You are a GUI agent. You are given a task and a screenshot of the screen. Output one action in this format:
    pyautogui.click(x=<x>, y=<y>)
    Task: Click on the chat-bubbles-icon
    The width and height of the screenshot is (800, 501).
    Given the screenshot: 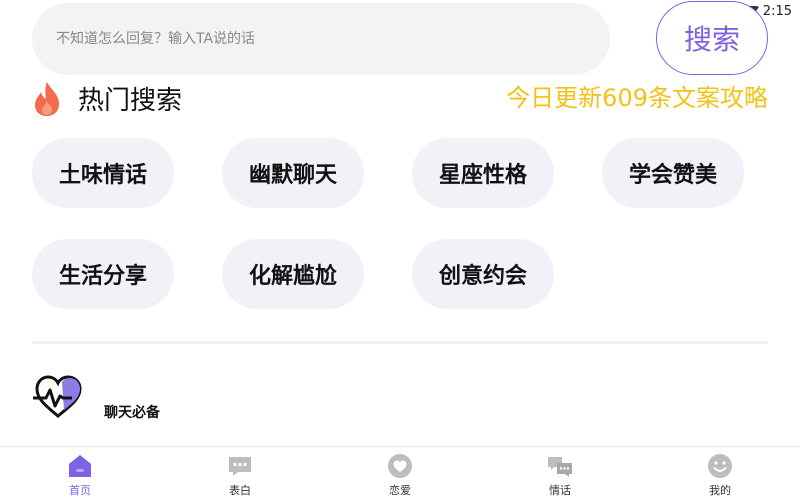 What is the action you would take?
    pyautogui.click(x=560, y=467)
    